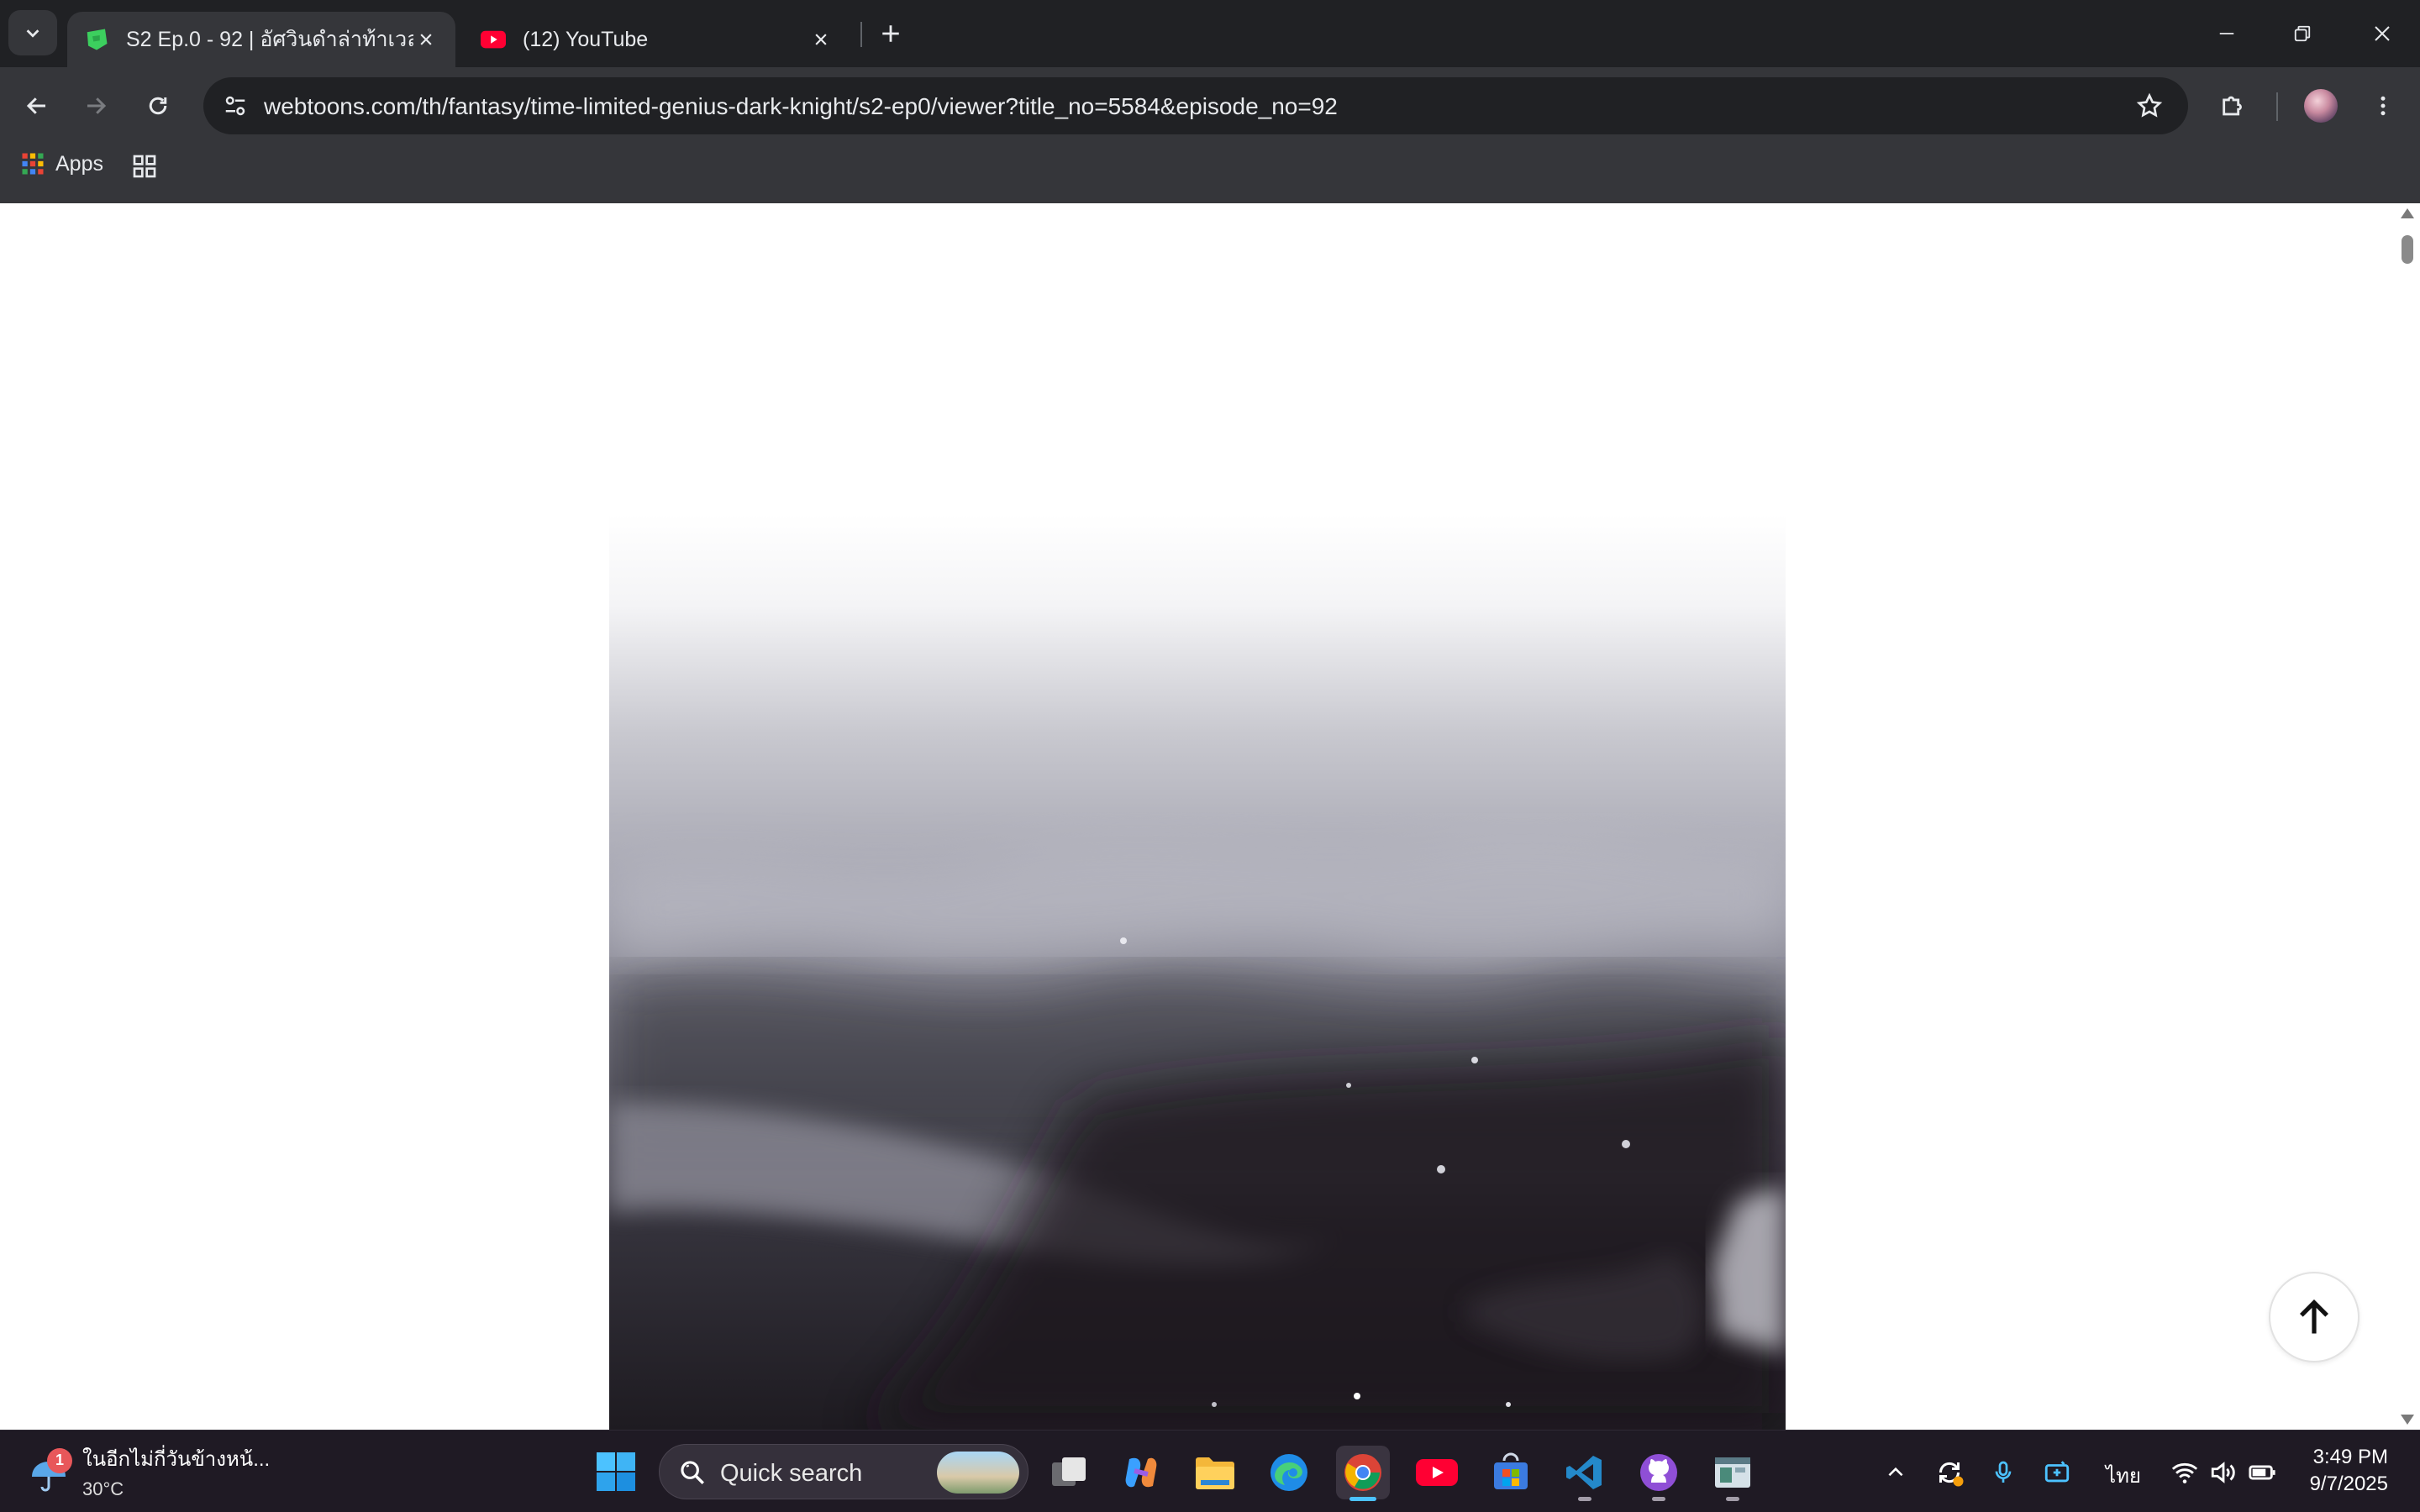 This screenshot has height=1512, width=2420. I want to click on umbrella-icon: 1, so click(49, 1471).